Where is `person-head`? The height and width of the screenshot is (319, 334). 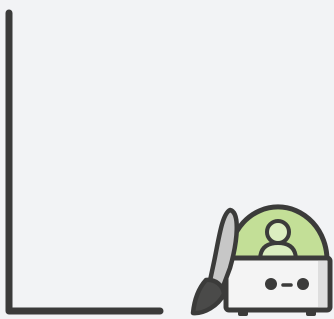
person-head is located at coordinates (278, 232).